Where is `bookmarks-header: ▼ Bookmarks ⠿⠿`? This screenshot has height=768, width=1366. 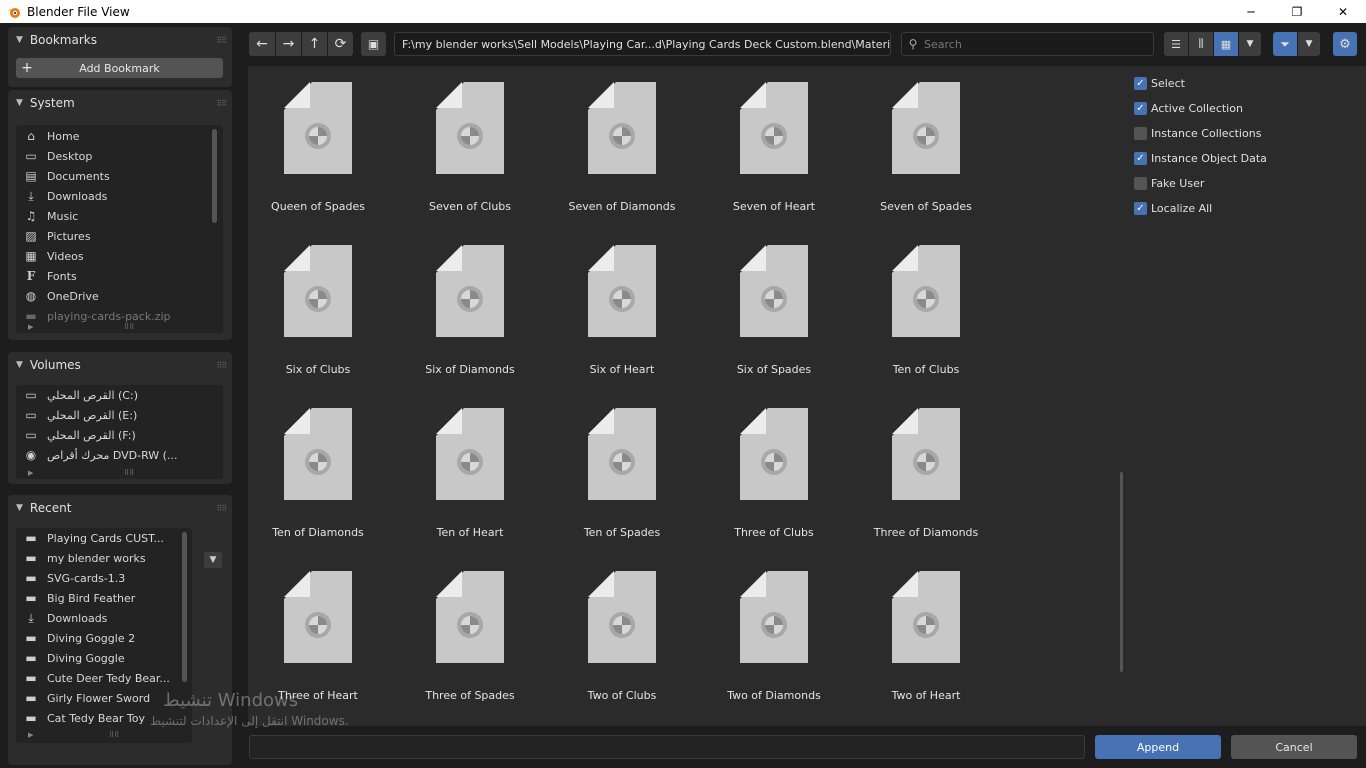
bookmarks-header: ▼ Bookmarks ⠿⠿ is located at coordinates (120, 40).